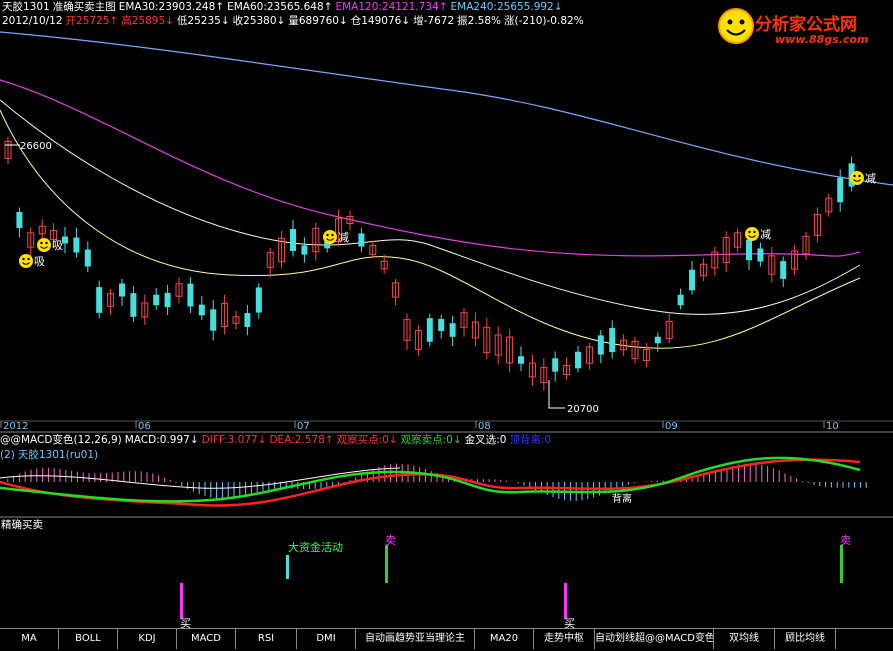 Image resolution: width=893 pixels, height=651 pixels. What do you see at coordinates (315, 547) in the screenshot?
I see `big-fund-label: 大资金活动` at bounding box center [315, 547].